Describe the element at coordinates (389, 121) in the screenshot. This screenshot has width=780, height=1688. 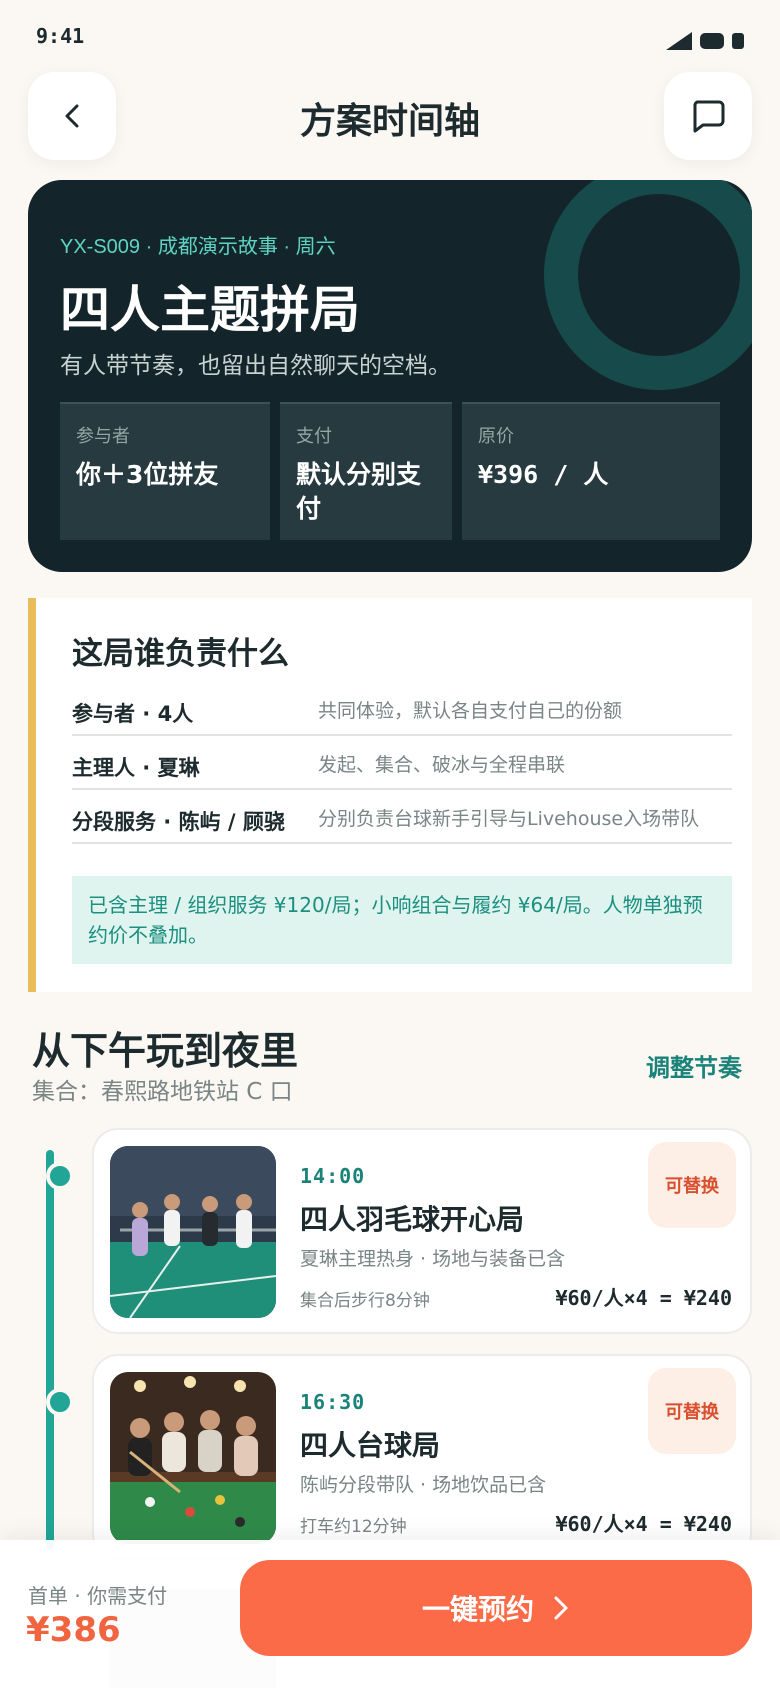
I see `page-title: 方案时间轴` at that location.